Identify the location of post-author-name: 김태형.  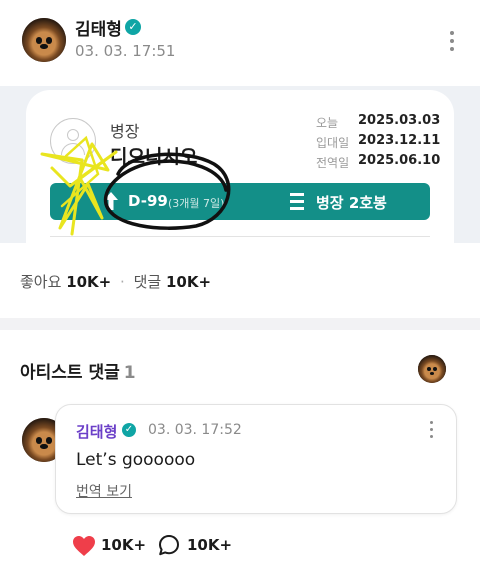
(98, 27).